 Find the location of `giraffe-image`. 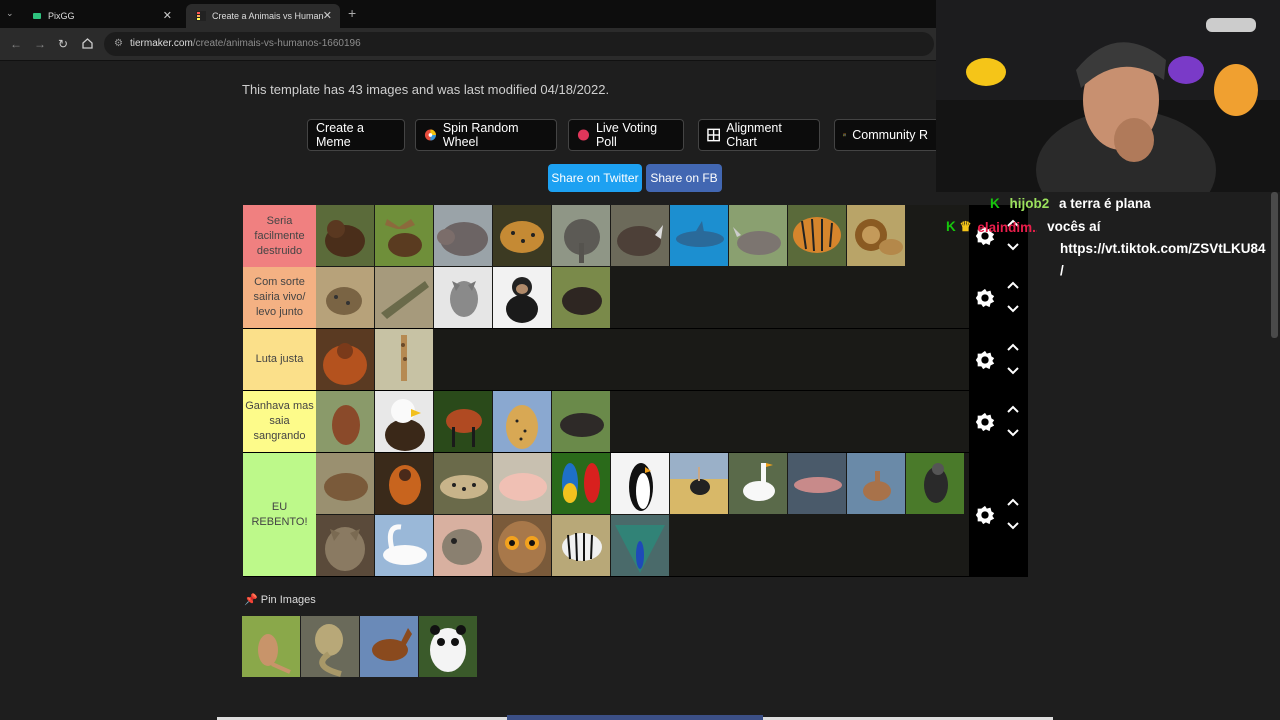

giraffe-image is located at coordinates (404, 359).